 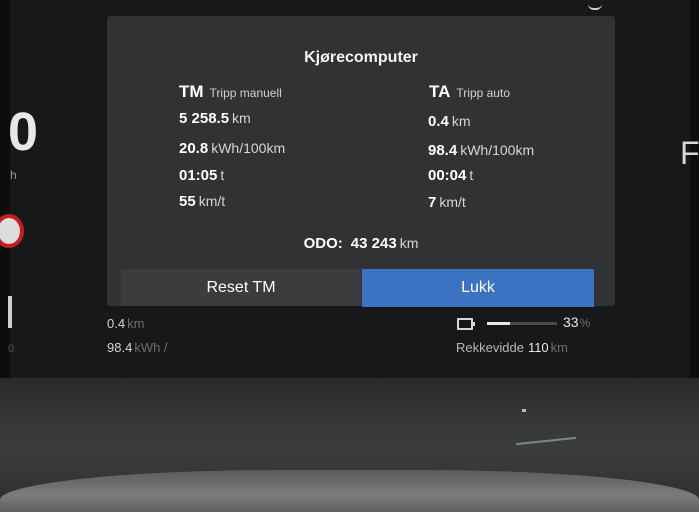 I want to click on odometer: ODO: 43 243 km, so click(x=361, y=243).